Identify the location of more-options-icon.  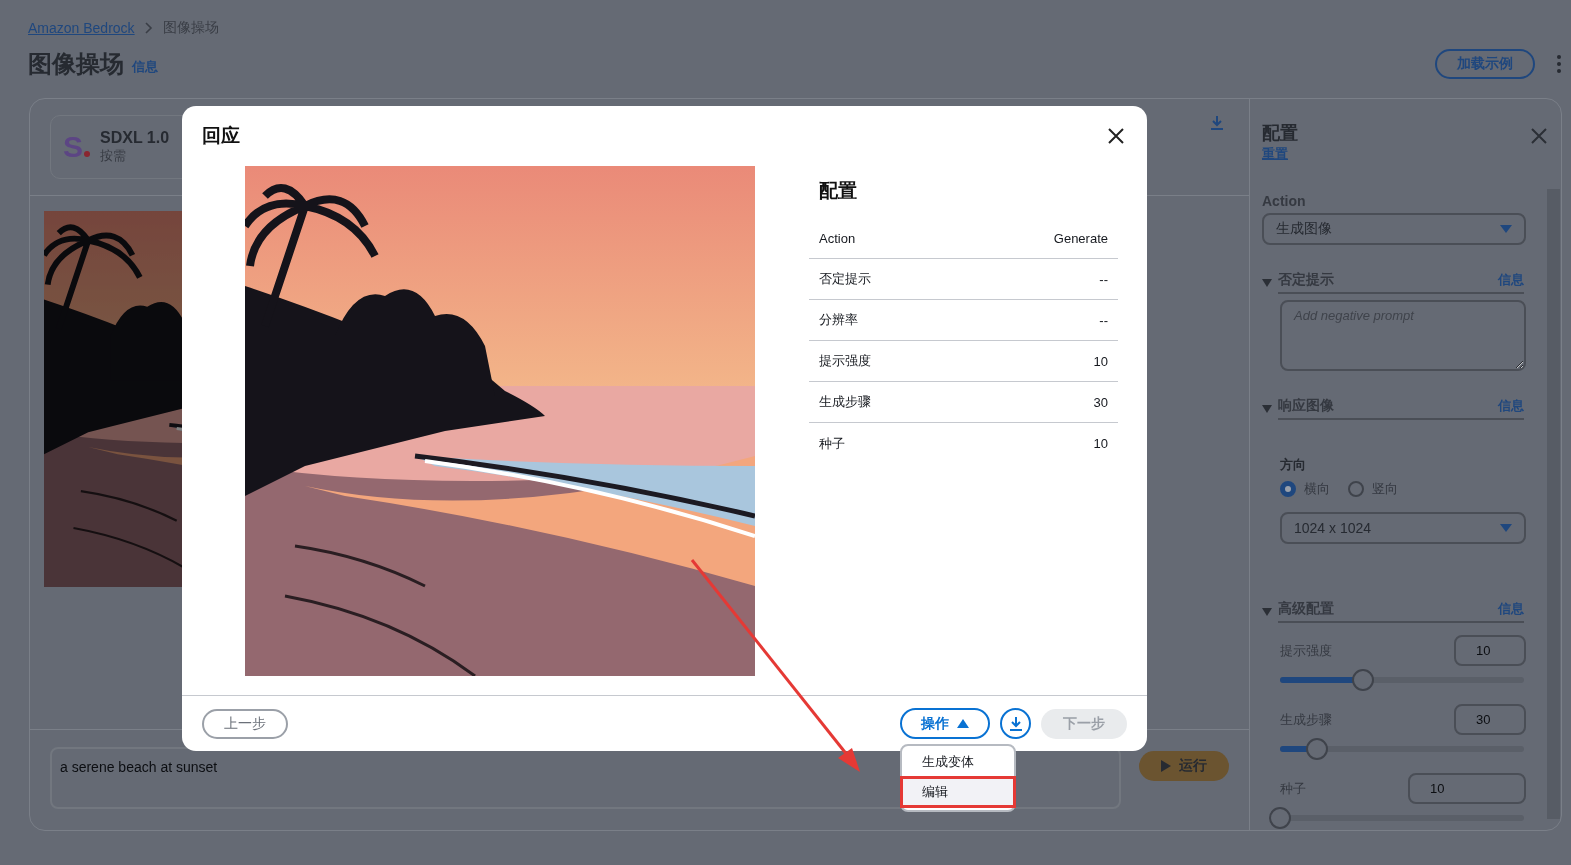
(1559, 64).